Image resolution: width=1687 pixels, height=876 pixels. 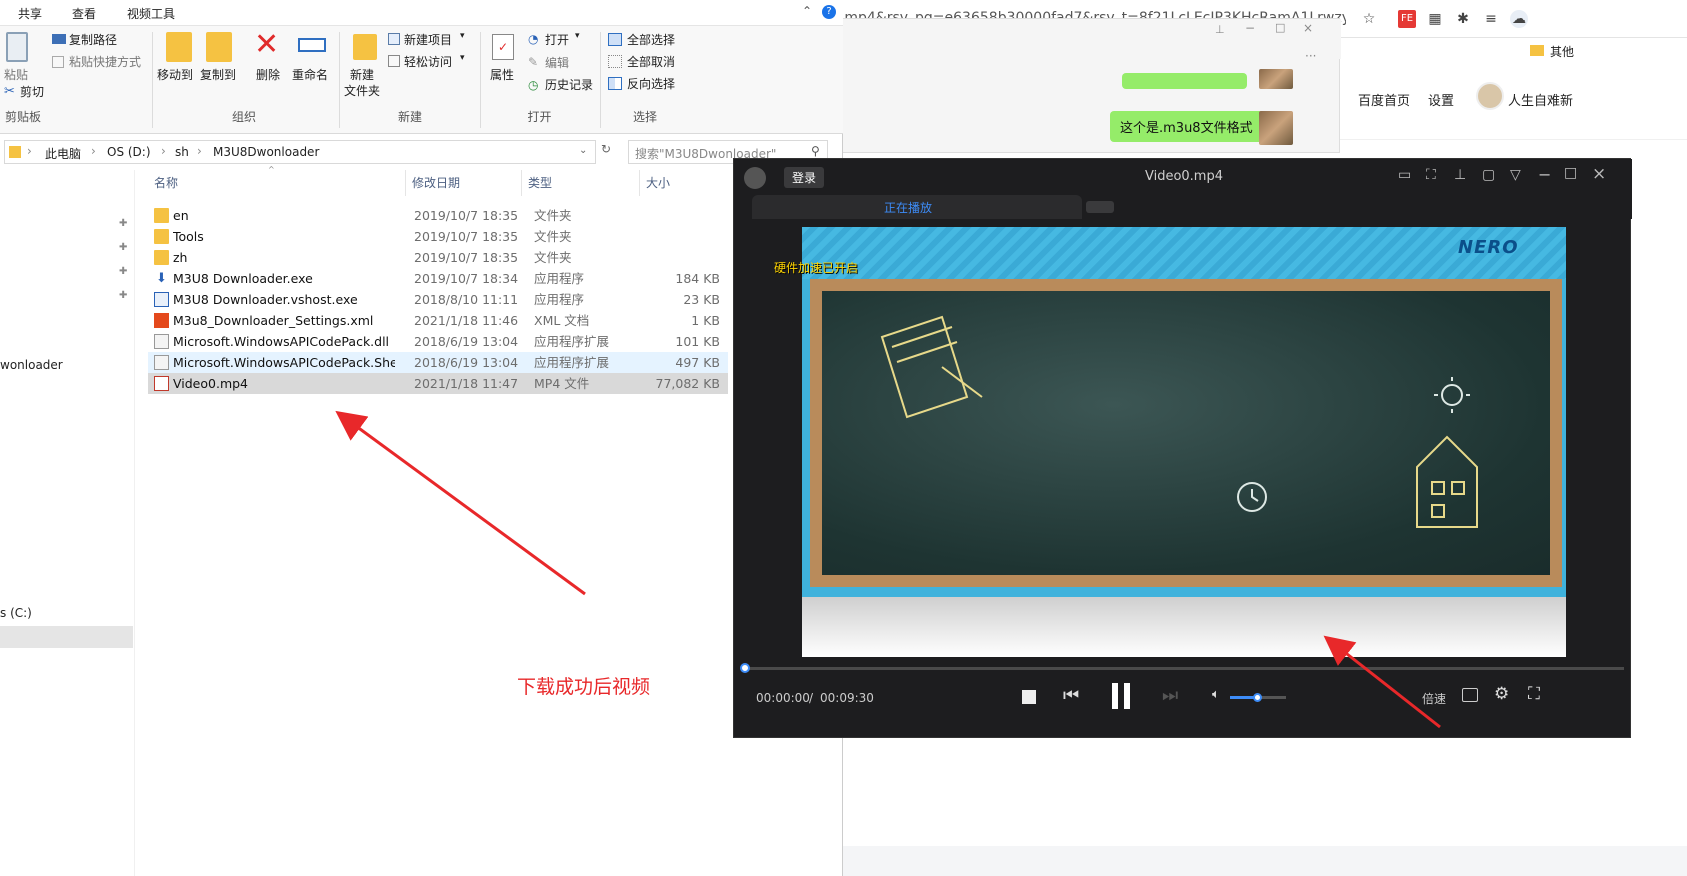 What do you see at coordinates (460, 503) in the screenshot?
I see `arrow-to-file` at bounding box center [460, 503].